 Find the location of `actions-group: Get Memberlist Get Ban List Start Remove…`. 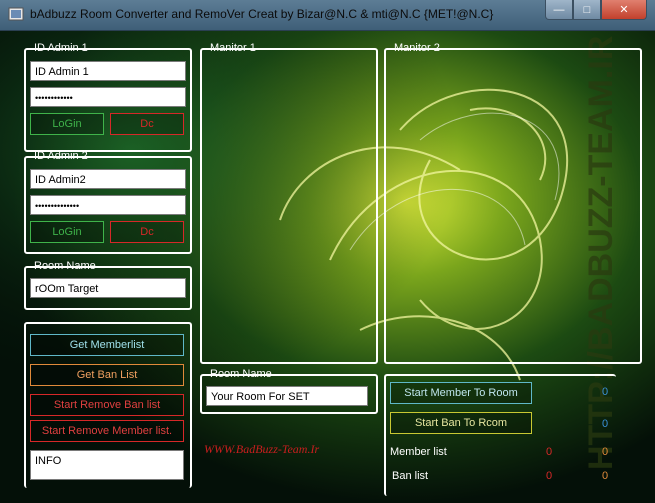

actions-group: Get Memberlist Get Ban List Start Remove… is located at coordinates (108, 405).